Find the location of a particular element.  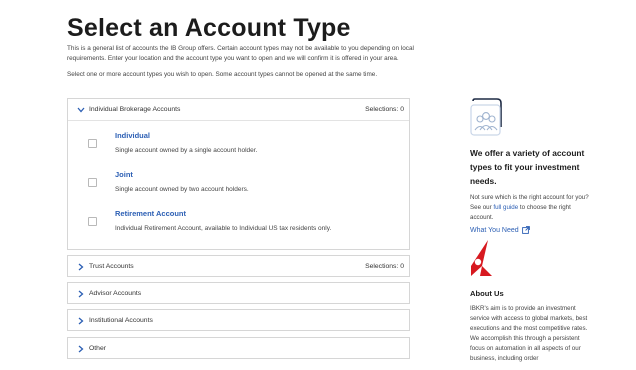

accordion-label: Trust Accounts is located at coordinates (111, 266).